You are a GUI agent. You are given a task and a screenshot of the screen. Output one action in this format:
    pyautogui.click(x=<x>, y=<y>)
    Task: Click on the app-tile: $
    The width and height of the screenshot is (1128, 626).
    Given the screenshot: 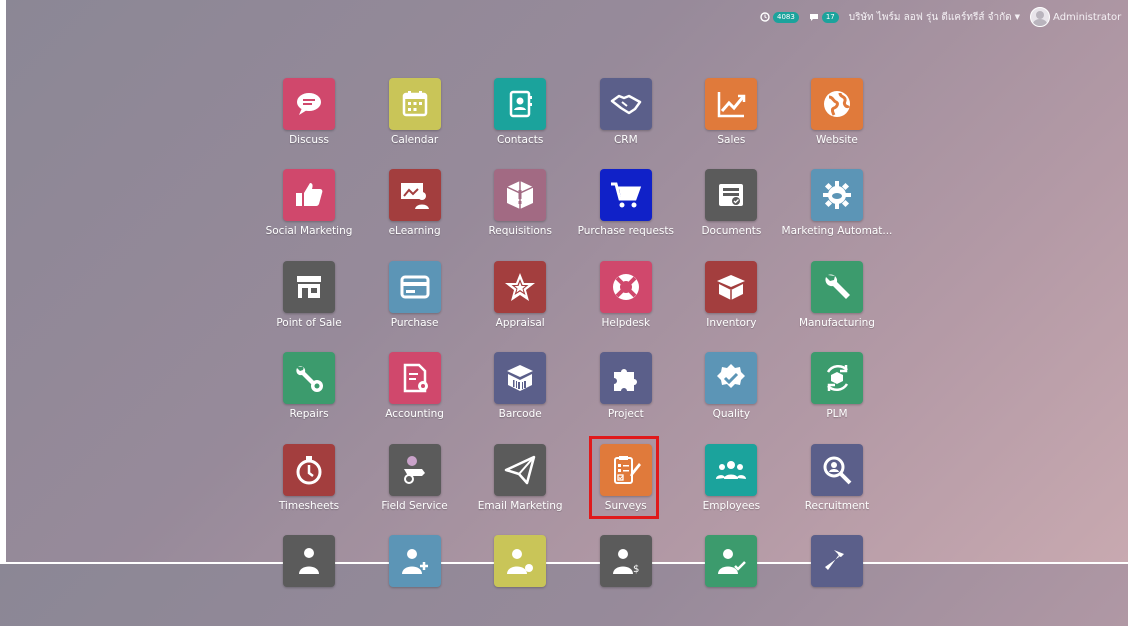 What is the action you would take?
    pyautogui.click(x=625, y=560)
    